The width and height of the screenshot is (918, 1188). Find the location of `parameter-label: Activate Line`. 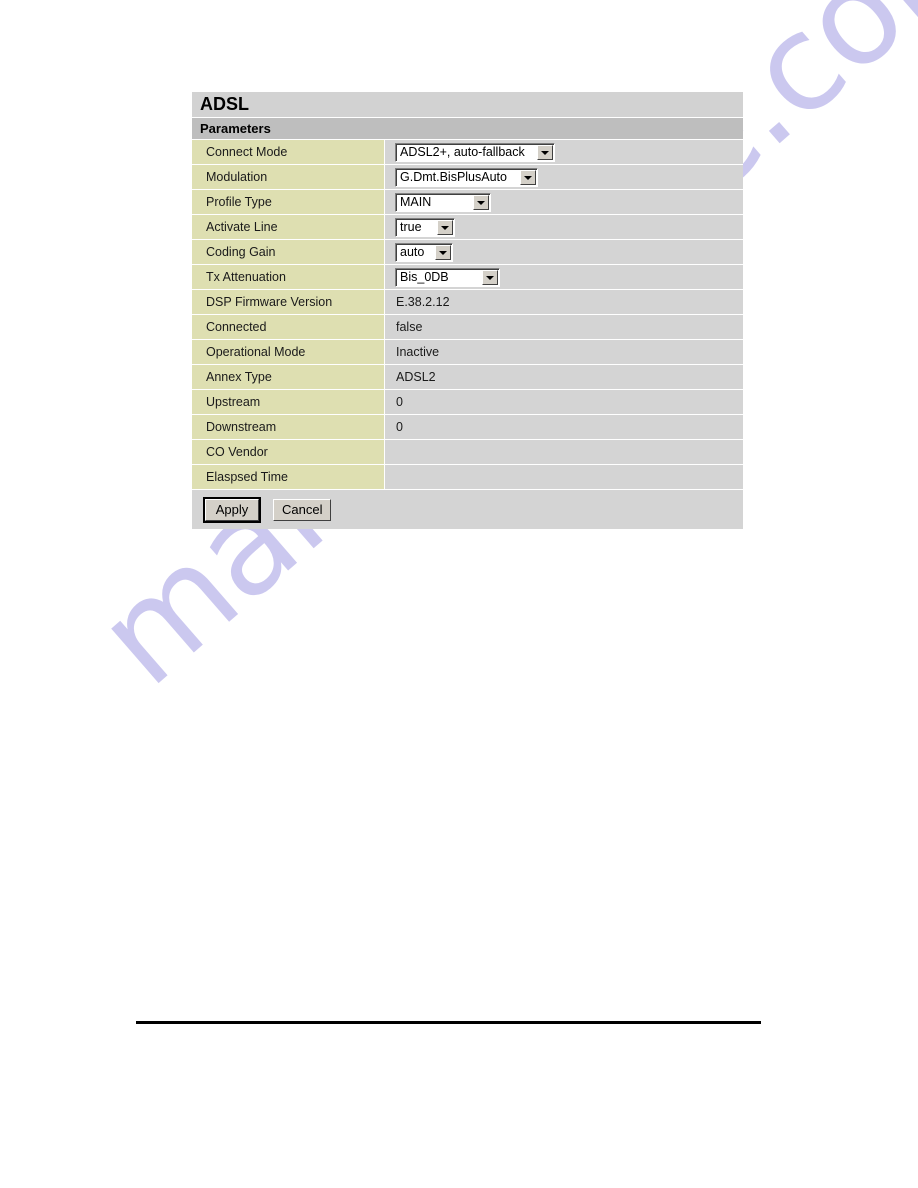

parameter-label: Activate Line is located at coordinates (288, 227).